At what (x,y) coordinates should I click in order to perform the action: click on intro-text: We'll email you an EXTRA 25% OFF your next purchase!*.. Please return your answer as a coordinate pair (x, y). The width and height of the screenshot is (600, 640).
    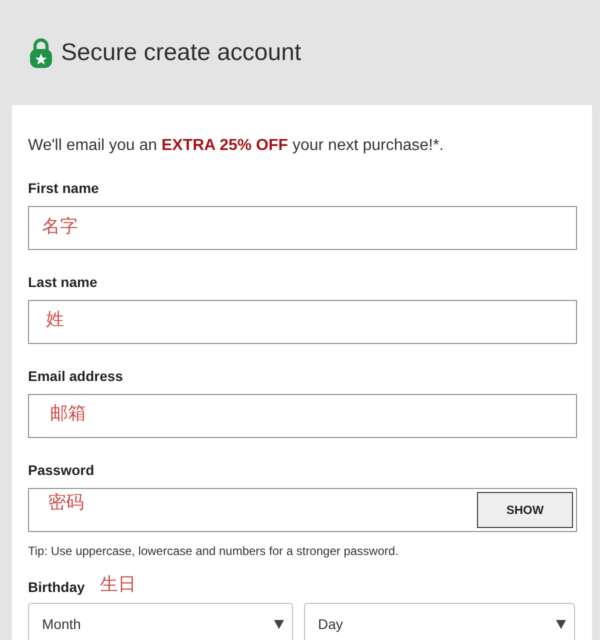
    Looking at the image, I should click on (236, 146).